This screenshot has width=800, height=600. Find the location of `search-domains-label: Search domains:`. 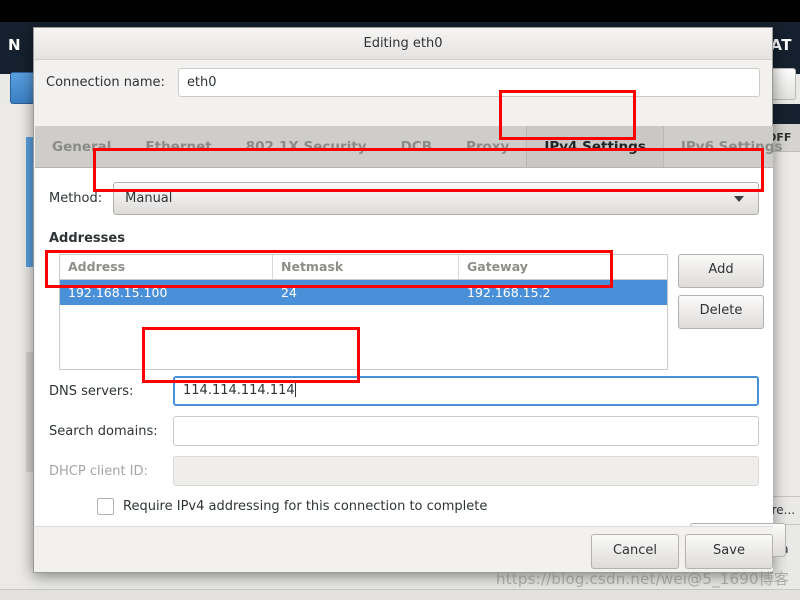

search-domains-label: Search domains: is located at coordinates (103, 431).